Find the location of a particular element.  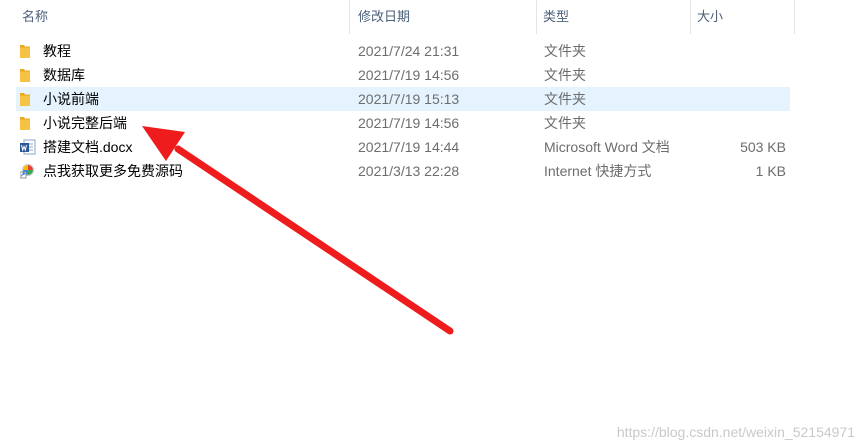

file-row-shujuku: 数据库 2021/7/19 14:56 文件夹 is located at coordinates (403, 75).